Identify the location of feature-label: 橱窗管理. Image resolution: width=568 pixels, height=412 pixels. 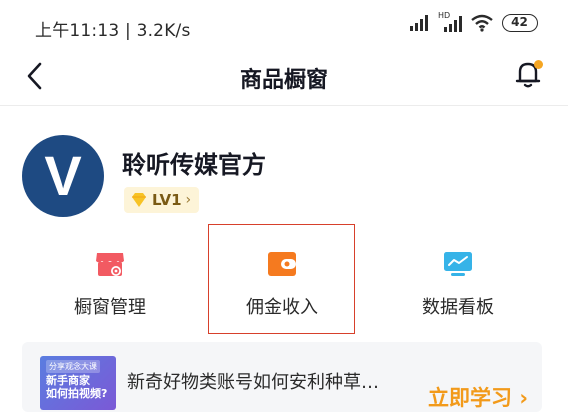
(110, 307).